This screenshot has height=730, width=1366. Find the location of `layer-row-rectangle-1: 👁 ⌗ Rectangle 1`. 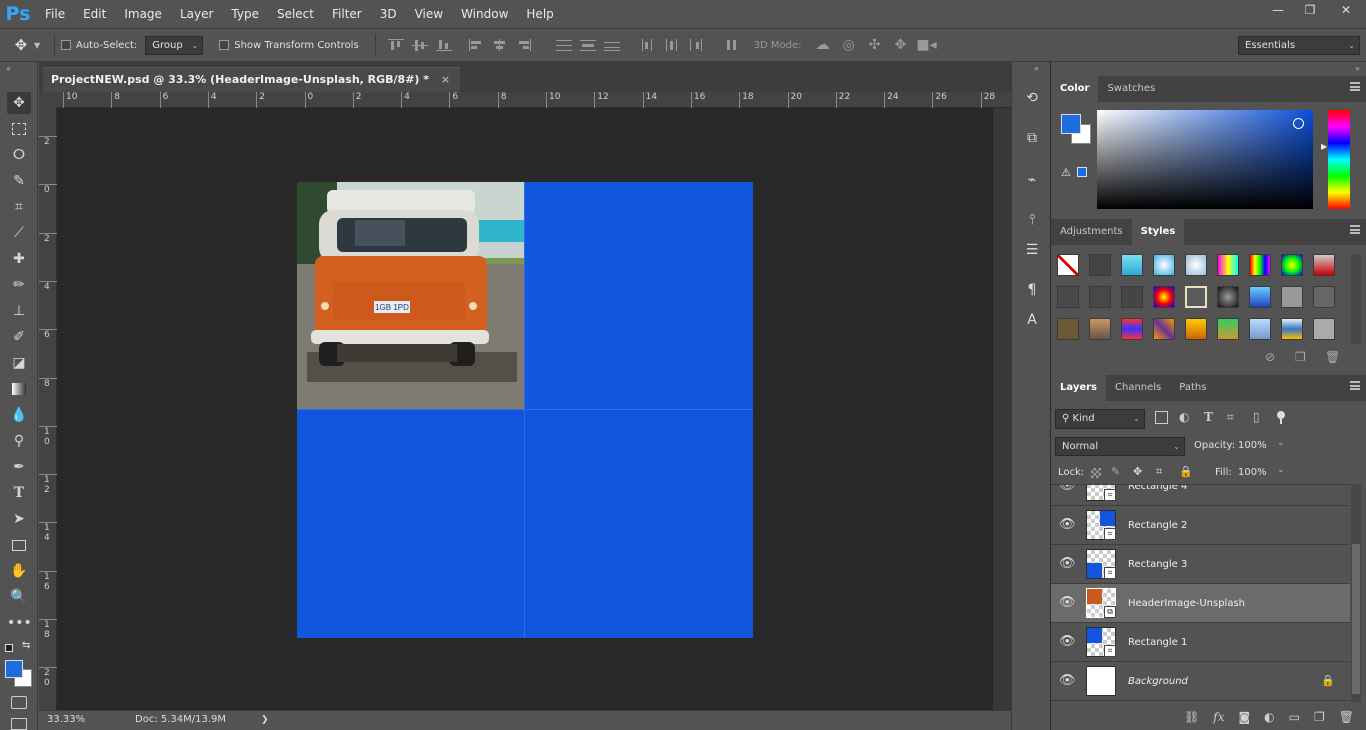

layer-row-rectangle-1: 👁 ⌗ Rectangle 1 is located at coordinates (1200, 642).